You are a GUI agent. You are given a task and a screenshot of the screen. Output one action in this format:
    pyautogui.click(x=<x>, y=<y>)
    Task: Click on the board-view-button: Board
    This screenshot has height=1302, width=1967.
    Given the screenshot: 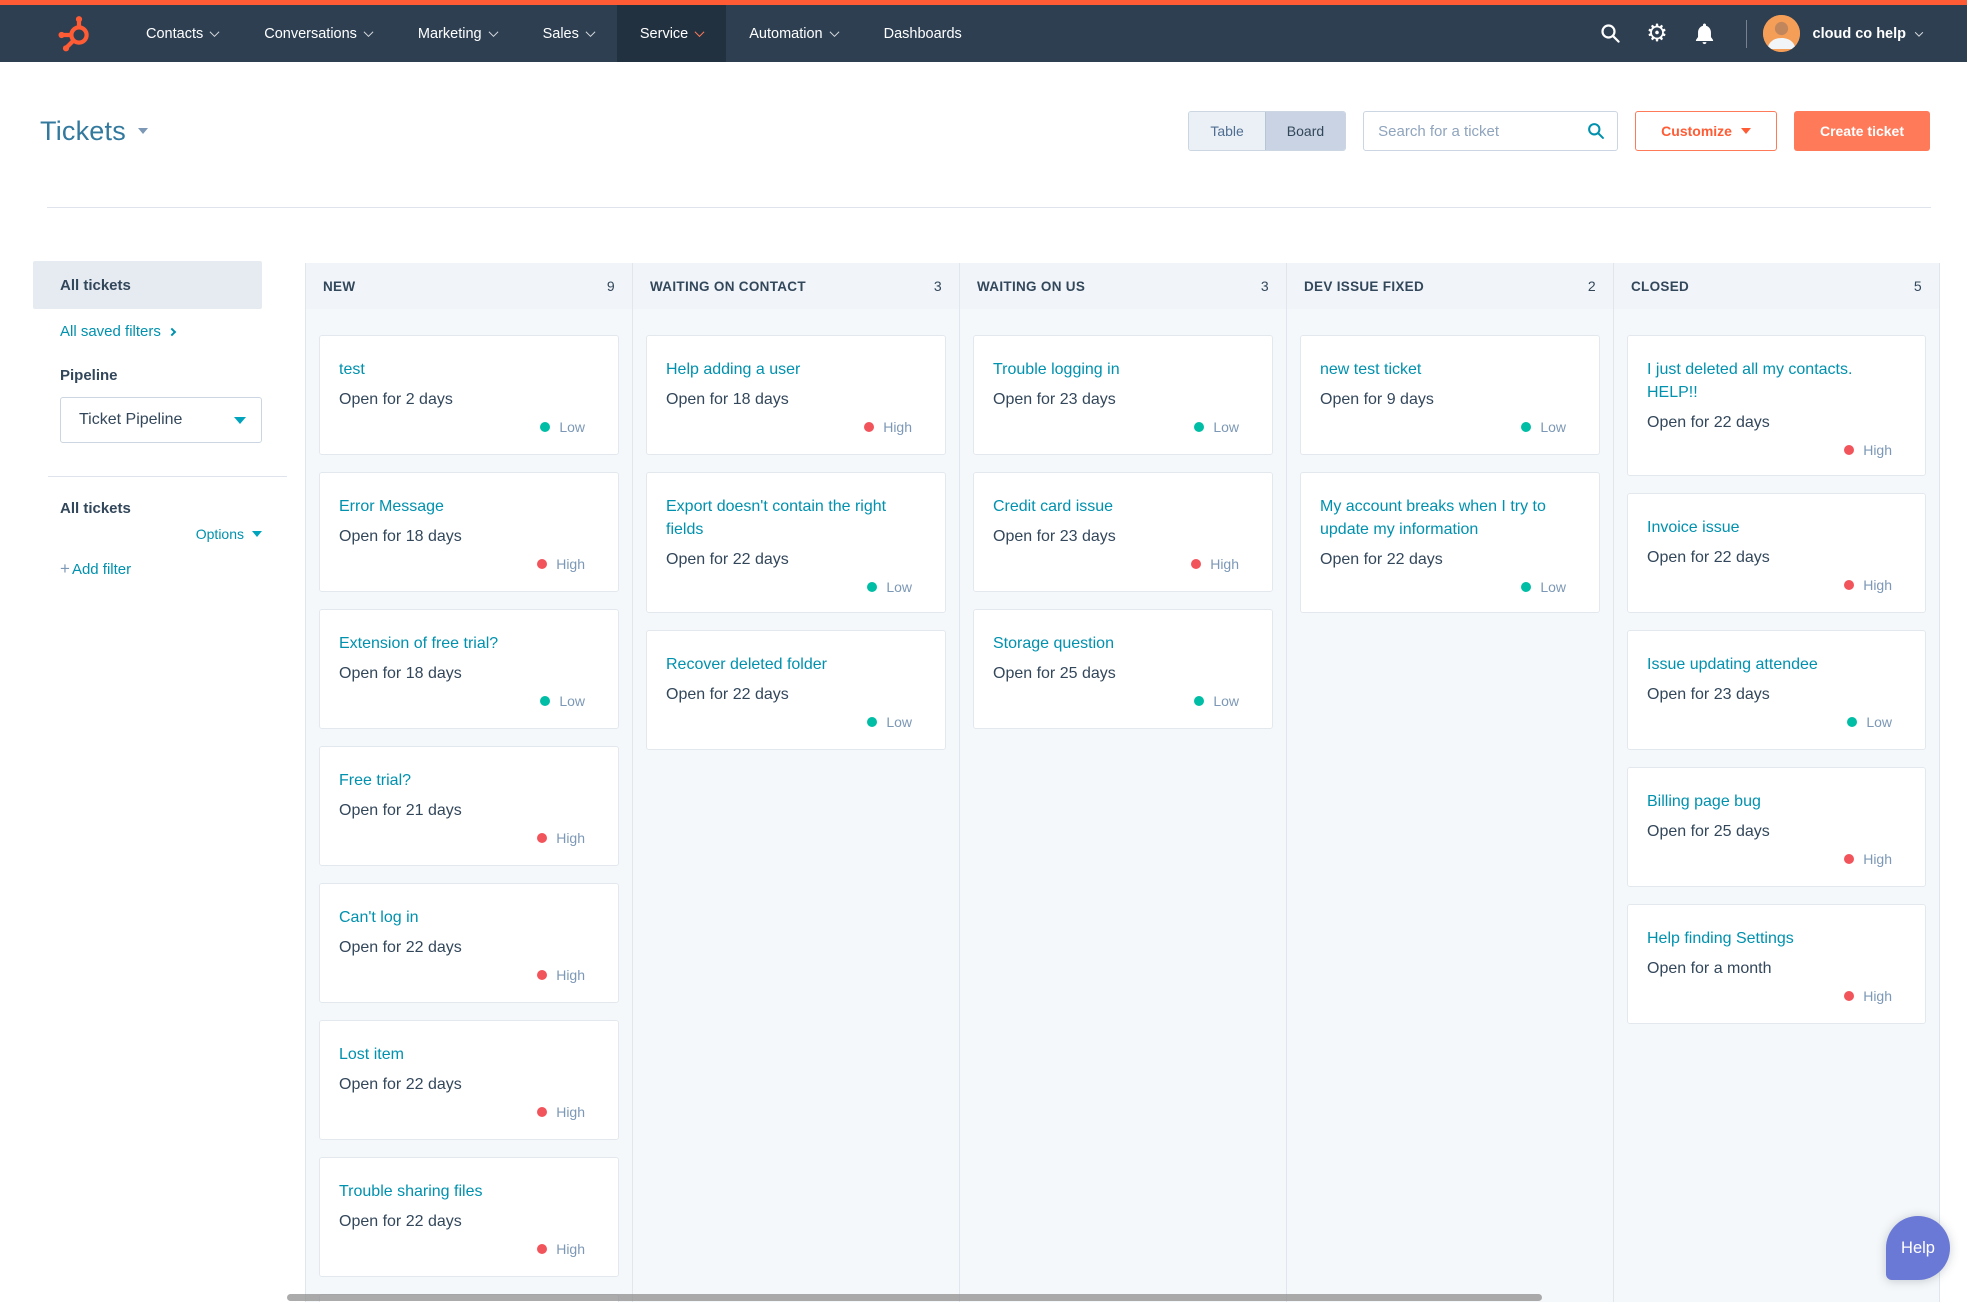 What is the action you would take?
    pyautogui.click(x=1305, y=131)
    